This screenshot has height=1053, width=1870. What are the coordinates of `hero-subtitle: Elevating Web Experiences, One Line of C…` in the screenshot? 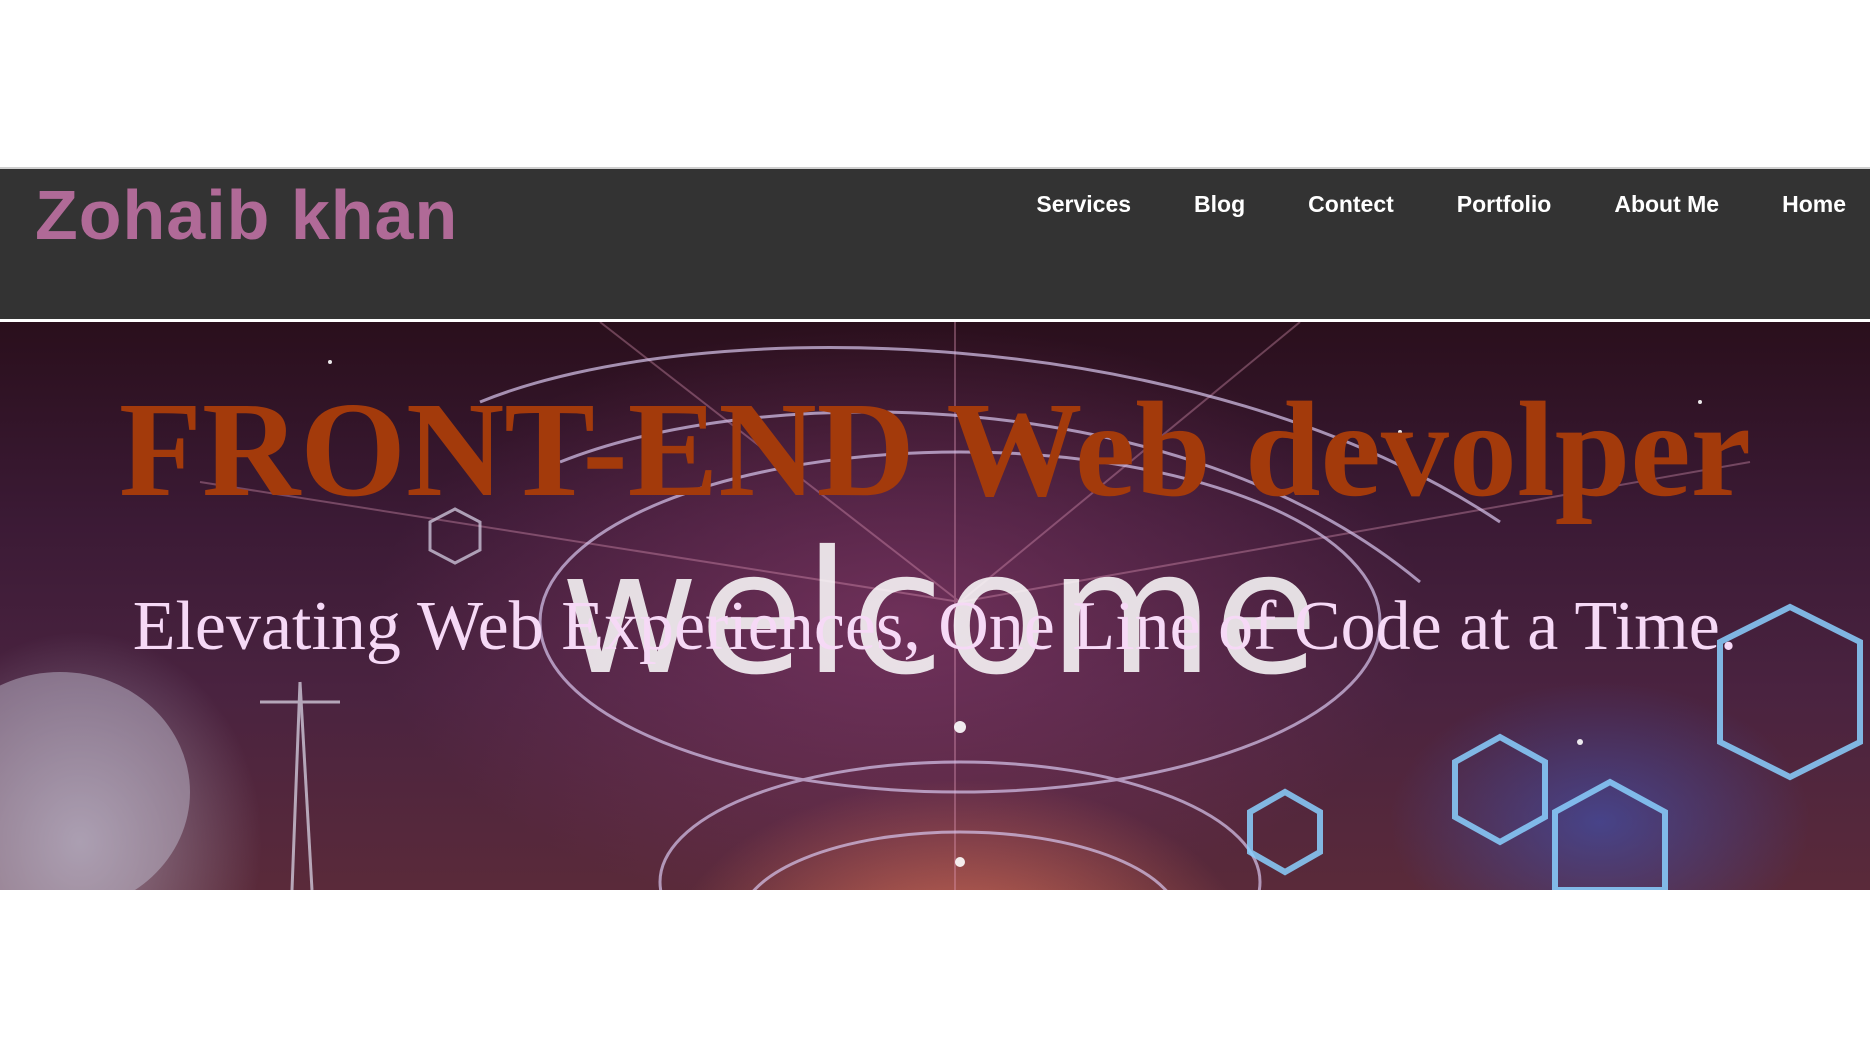 It's located at (935, 626).